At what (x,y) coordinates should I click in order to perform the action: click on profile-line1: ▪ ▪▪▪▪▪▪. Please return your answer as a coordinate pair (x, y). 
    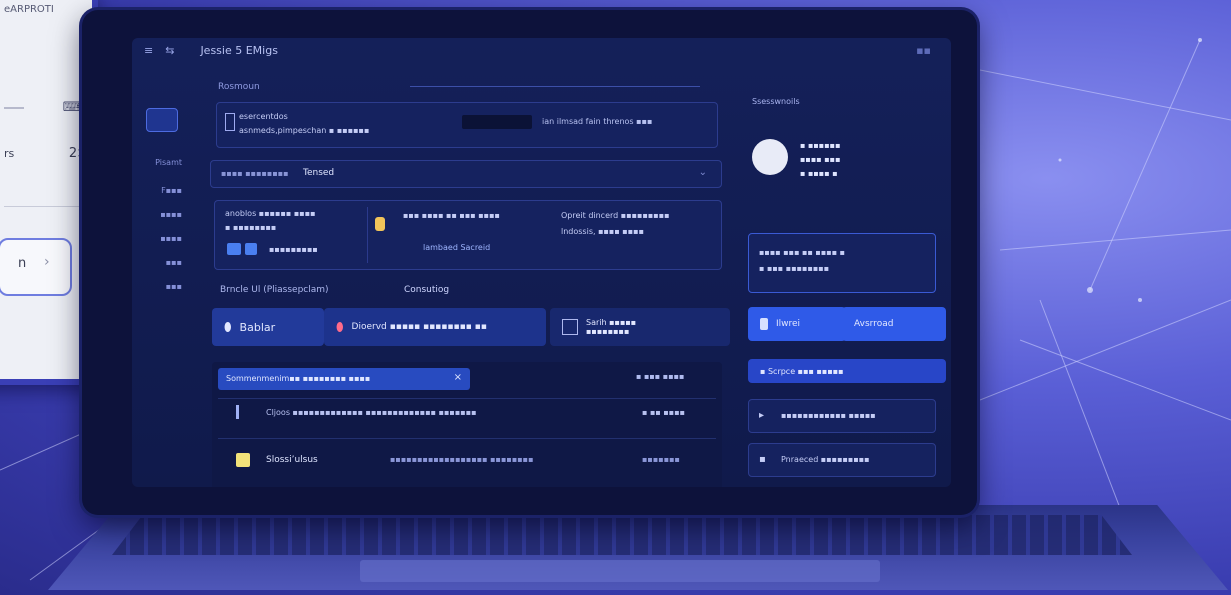
    Looking at the image, I should click on (820, 145).